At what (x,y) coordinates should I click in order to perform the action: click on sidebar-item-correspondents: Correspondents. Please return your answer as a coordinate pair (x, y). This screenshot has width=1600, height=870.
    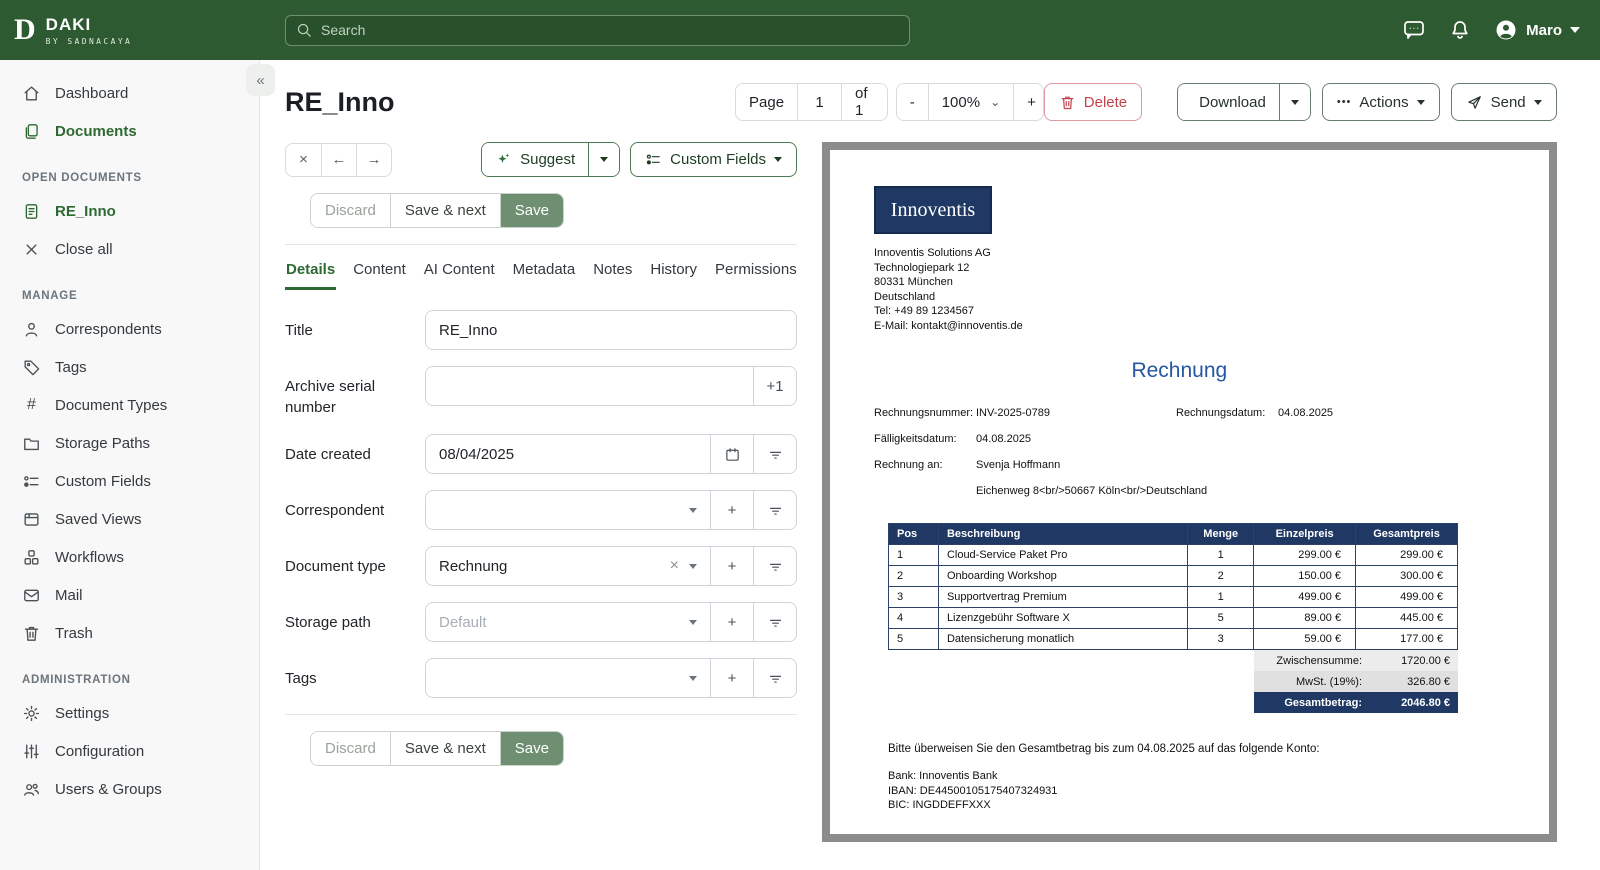
    Looking at the image, I should click on (129, 329).